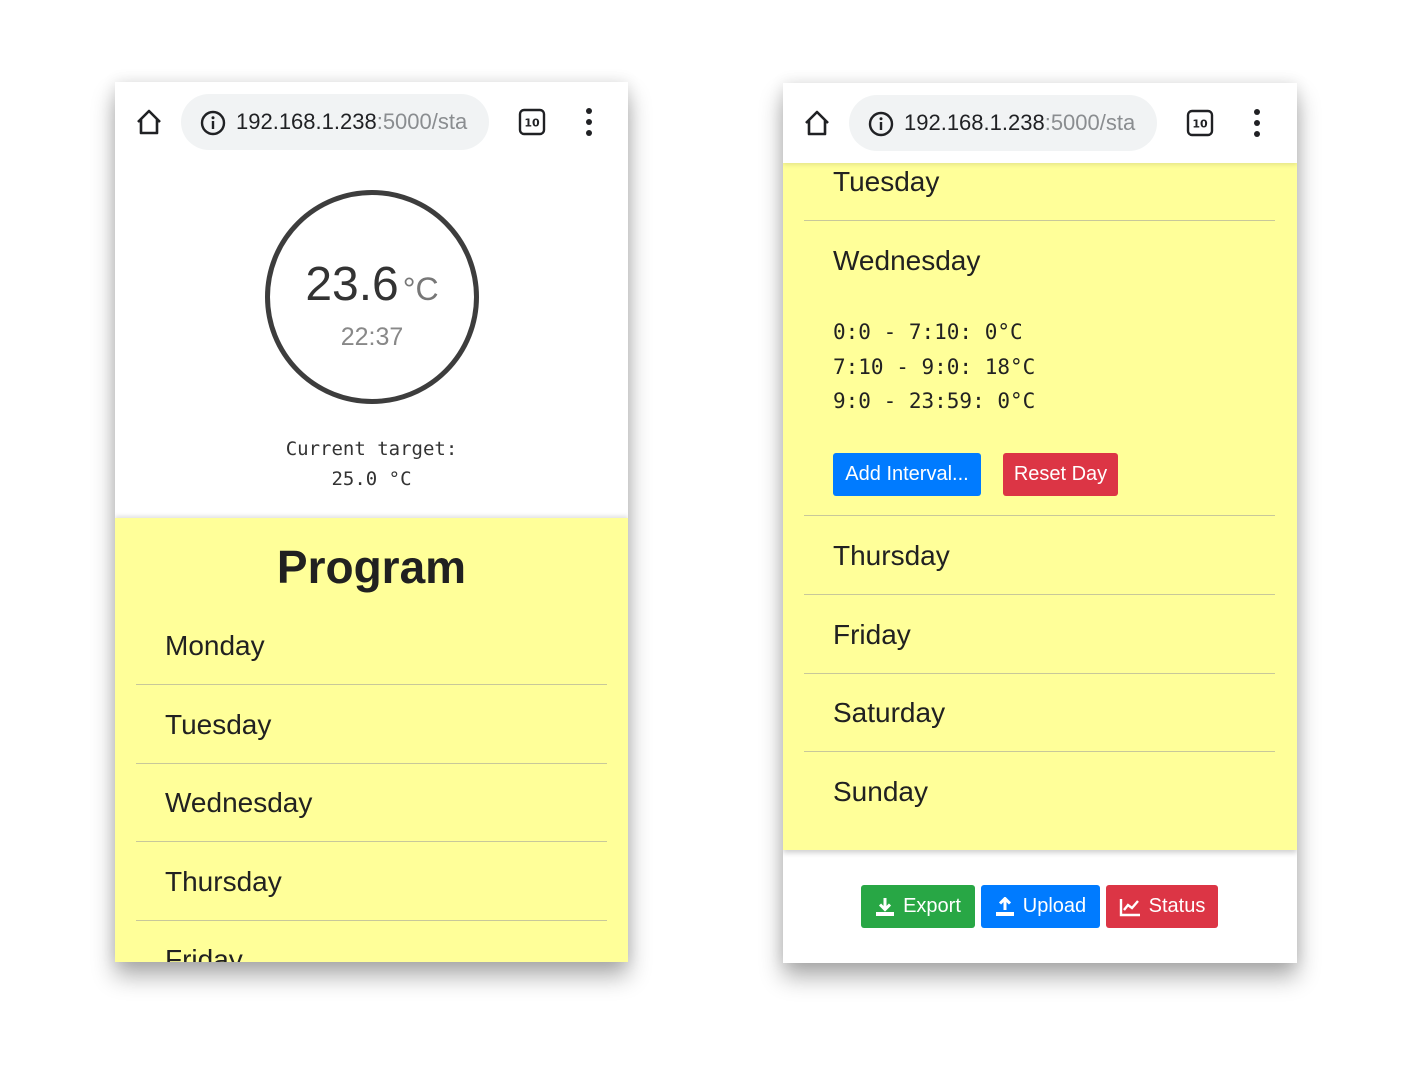  I want to click on day-row-tuesday: Tuesday, so click(371, 724).